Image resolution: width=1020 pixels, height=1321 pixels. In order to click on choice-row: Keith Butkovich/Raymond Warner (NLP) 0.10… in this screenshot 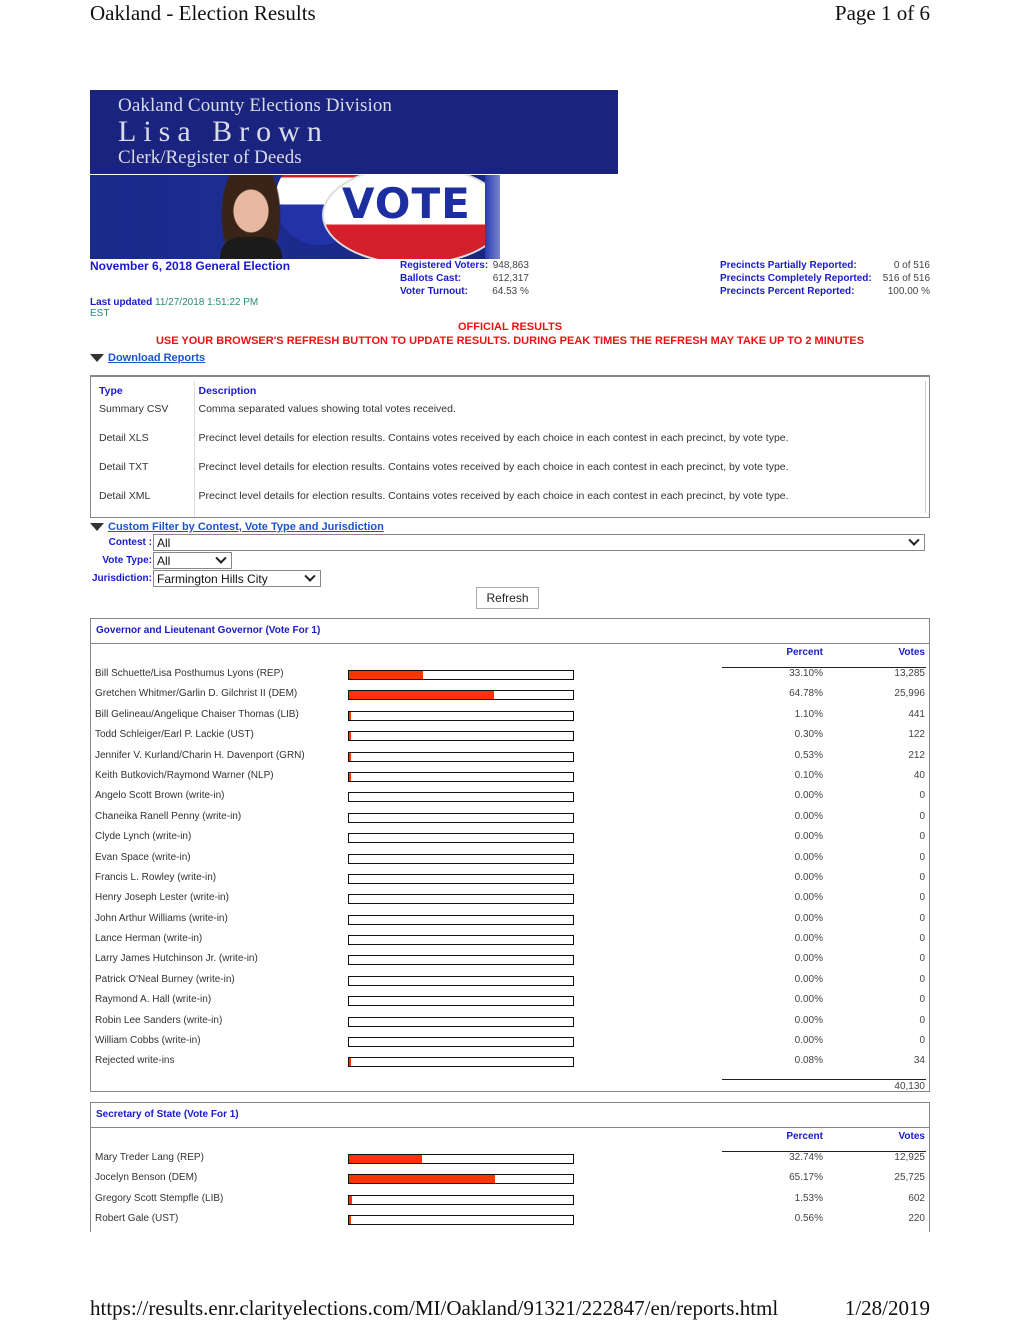, I will do `click(510, 780)`.